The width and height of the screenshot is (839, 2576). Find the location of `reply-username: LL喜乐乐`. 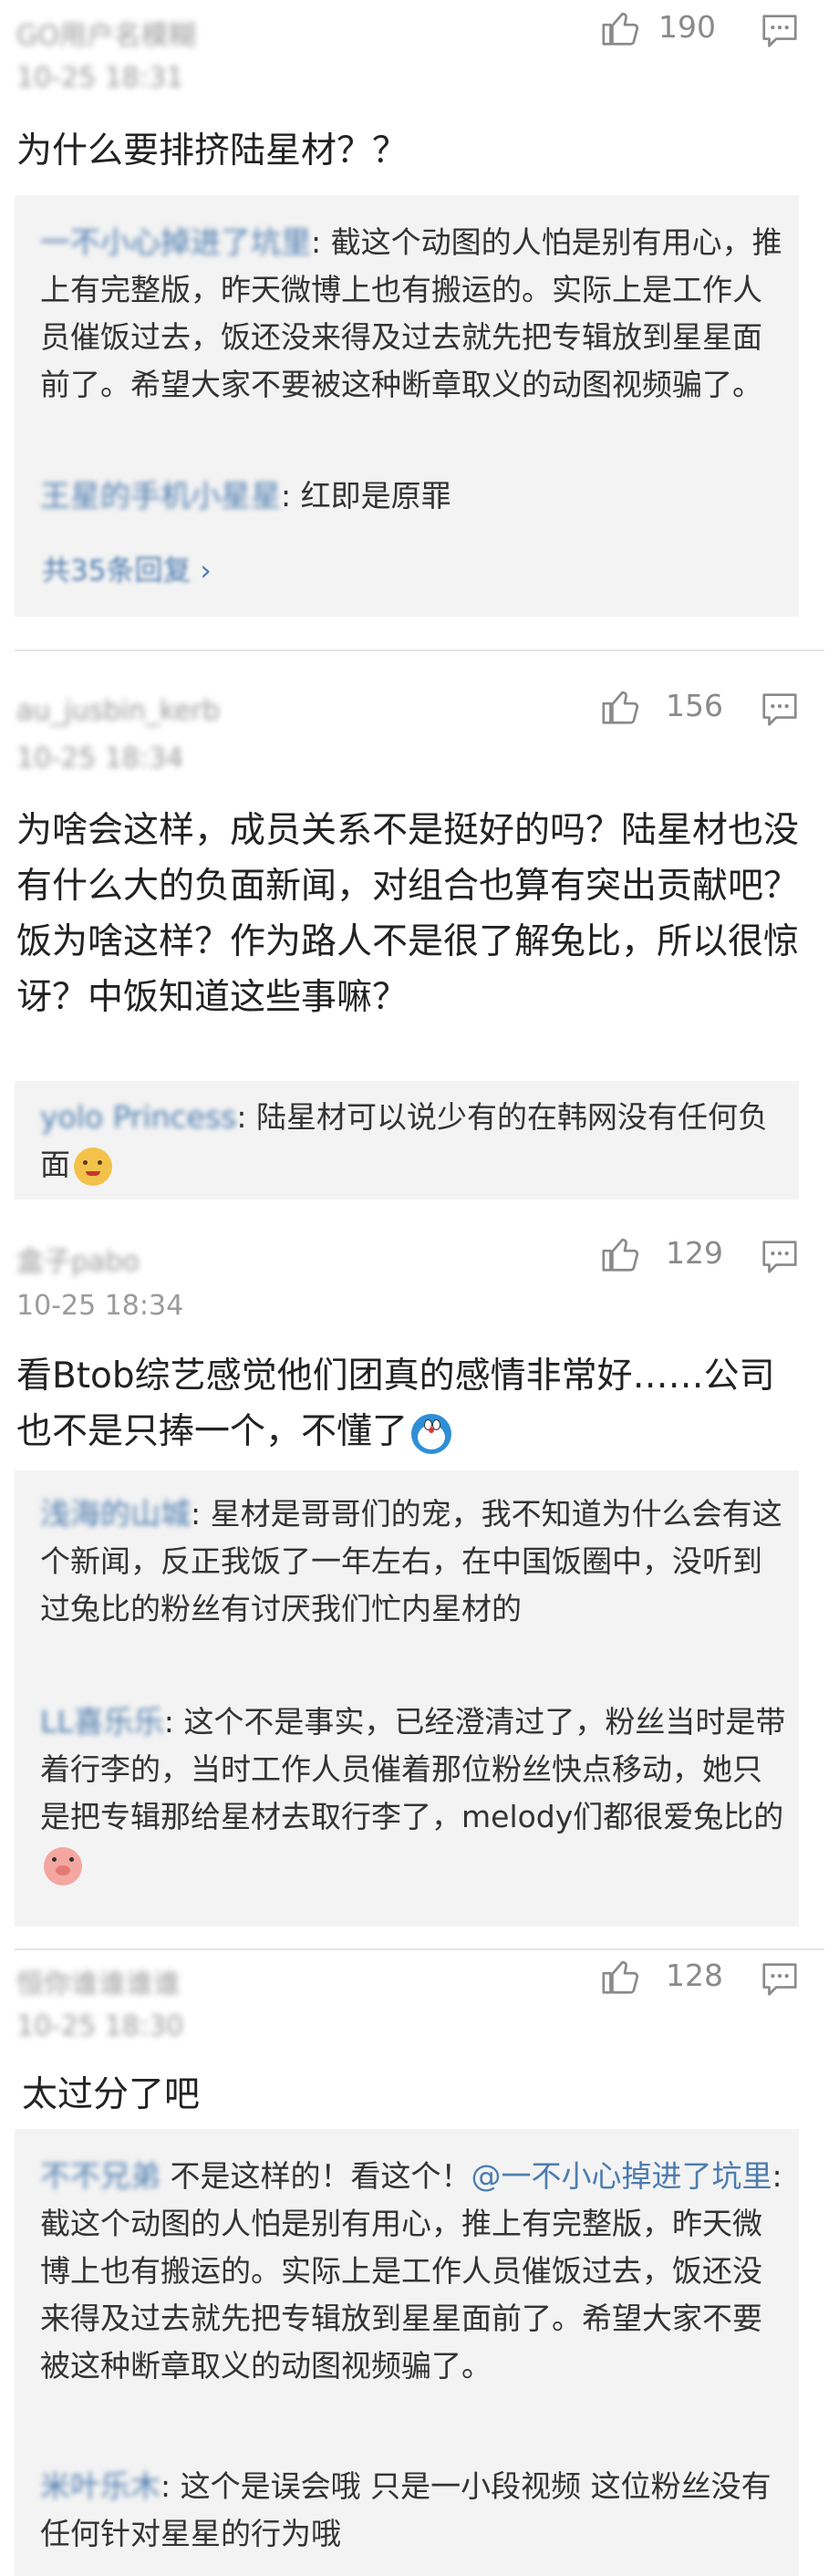

reply-username: LL喜乐乐 is located at coordinates (102, 1722).